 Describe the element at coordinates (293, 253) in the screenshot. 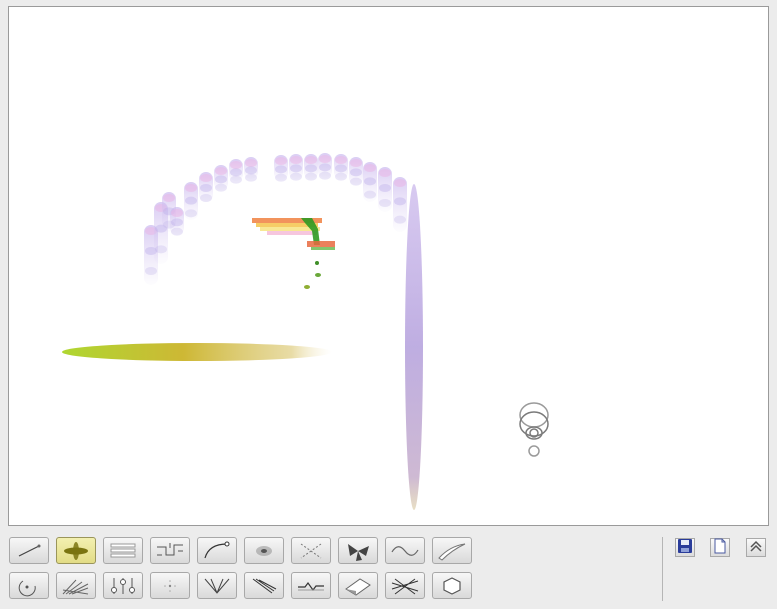

I see `color-bars` at that location.